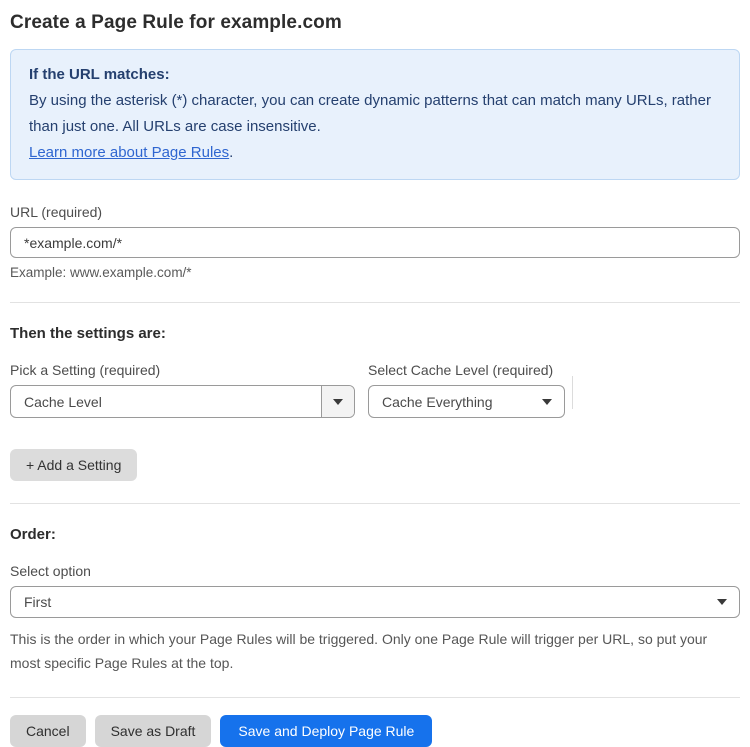  I want to click on cache-level-arrow, so click(549, 401).